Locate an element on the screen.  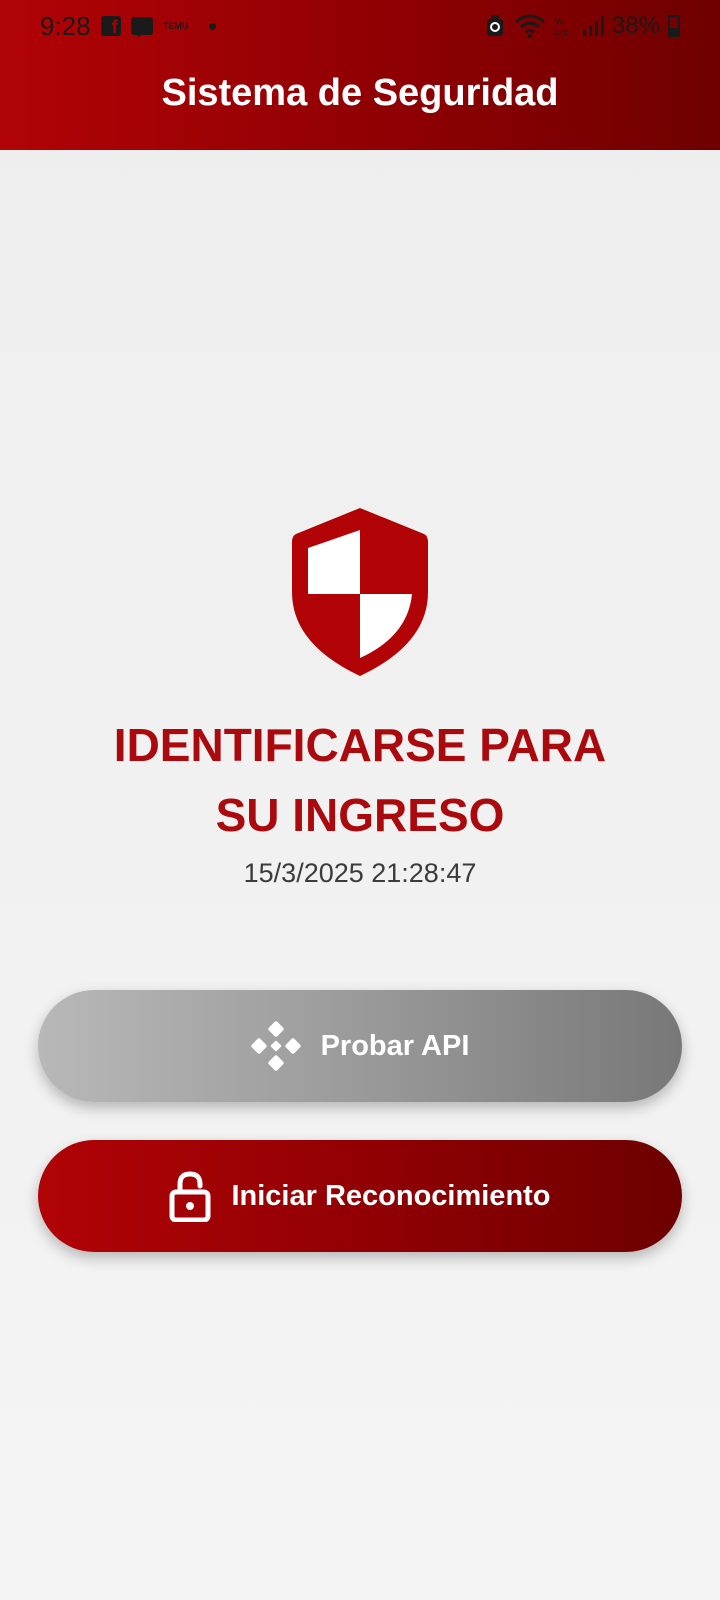
battery-icon is located at coordinates (674, 26).